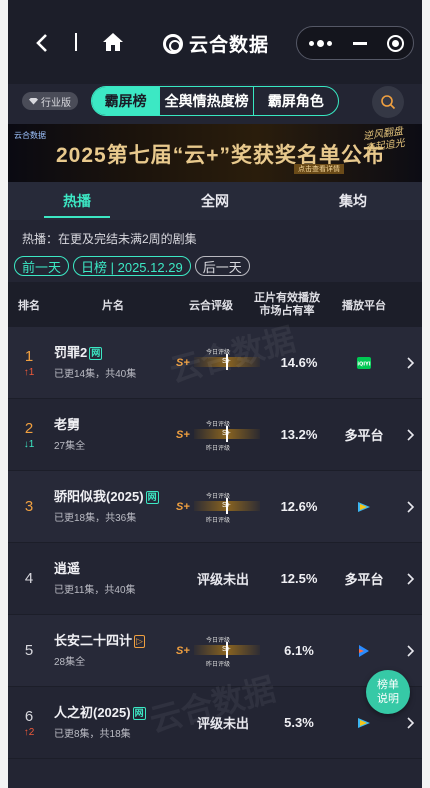  I want to click on tab-all-network: 全网, so click(215, 201).